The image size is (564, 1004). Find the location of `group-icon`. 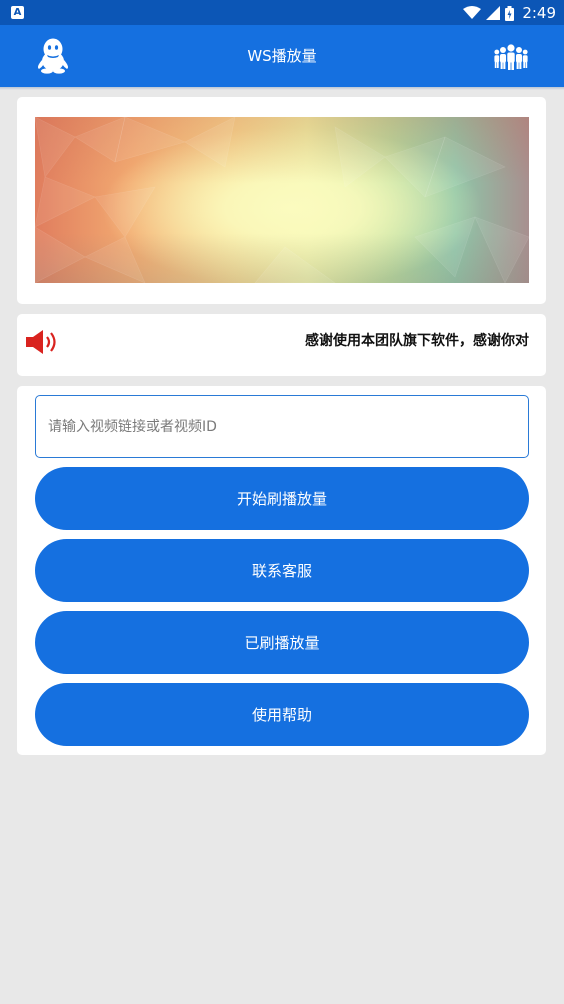

group-icon is located at coordinates (511, 57).